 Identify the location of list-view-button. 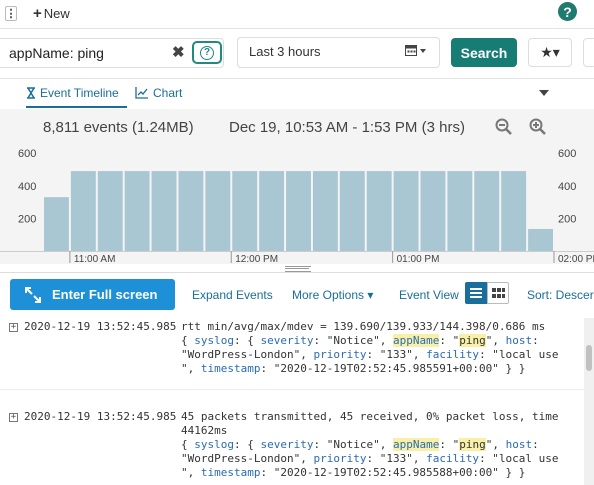
(476, 293).